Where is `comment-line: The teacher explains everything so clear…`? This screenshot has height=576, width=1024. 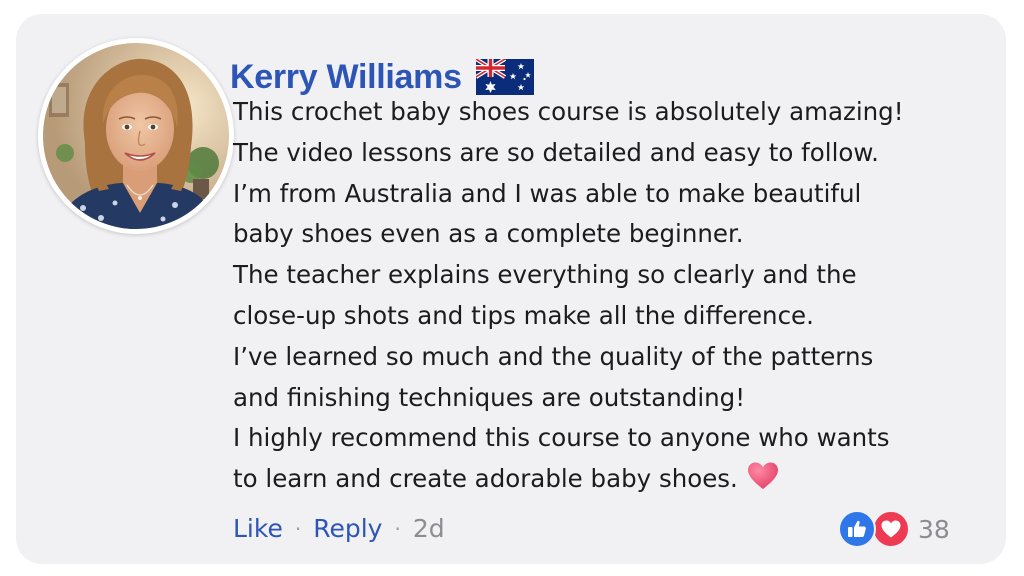
comment-line: The teacher explains everything so clear… is located at coordinates (545, 275).